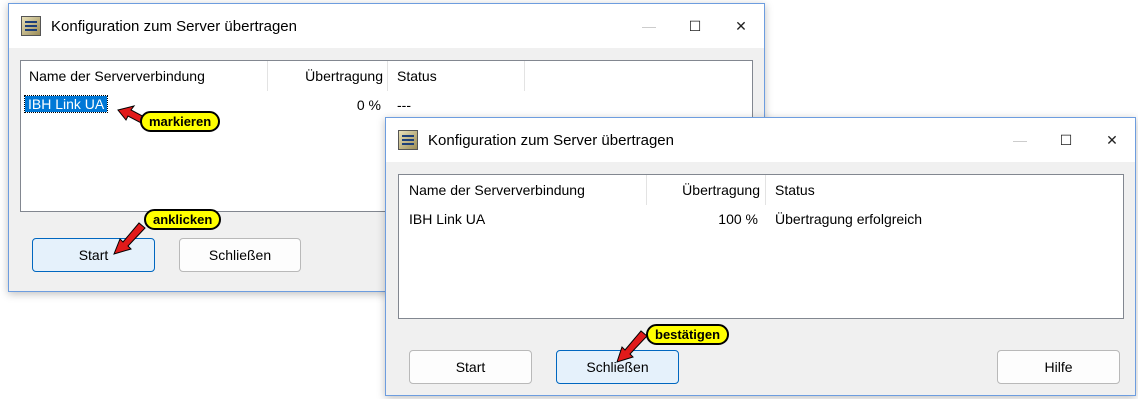  Describe the element at coordinates (688, 334) in the screenshot. I see `callout-bestaetigen: bestätigen` at that location.